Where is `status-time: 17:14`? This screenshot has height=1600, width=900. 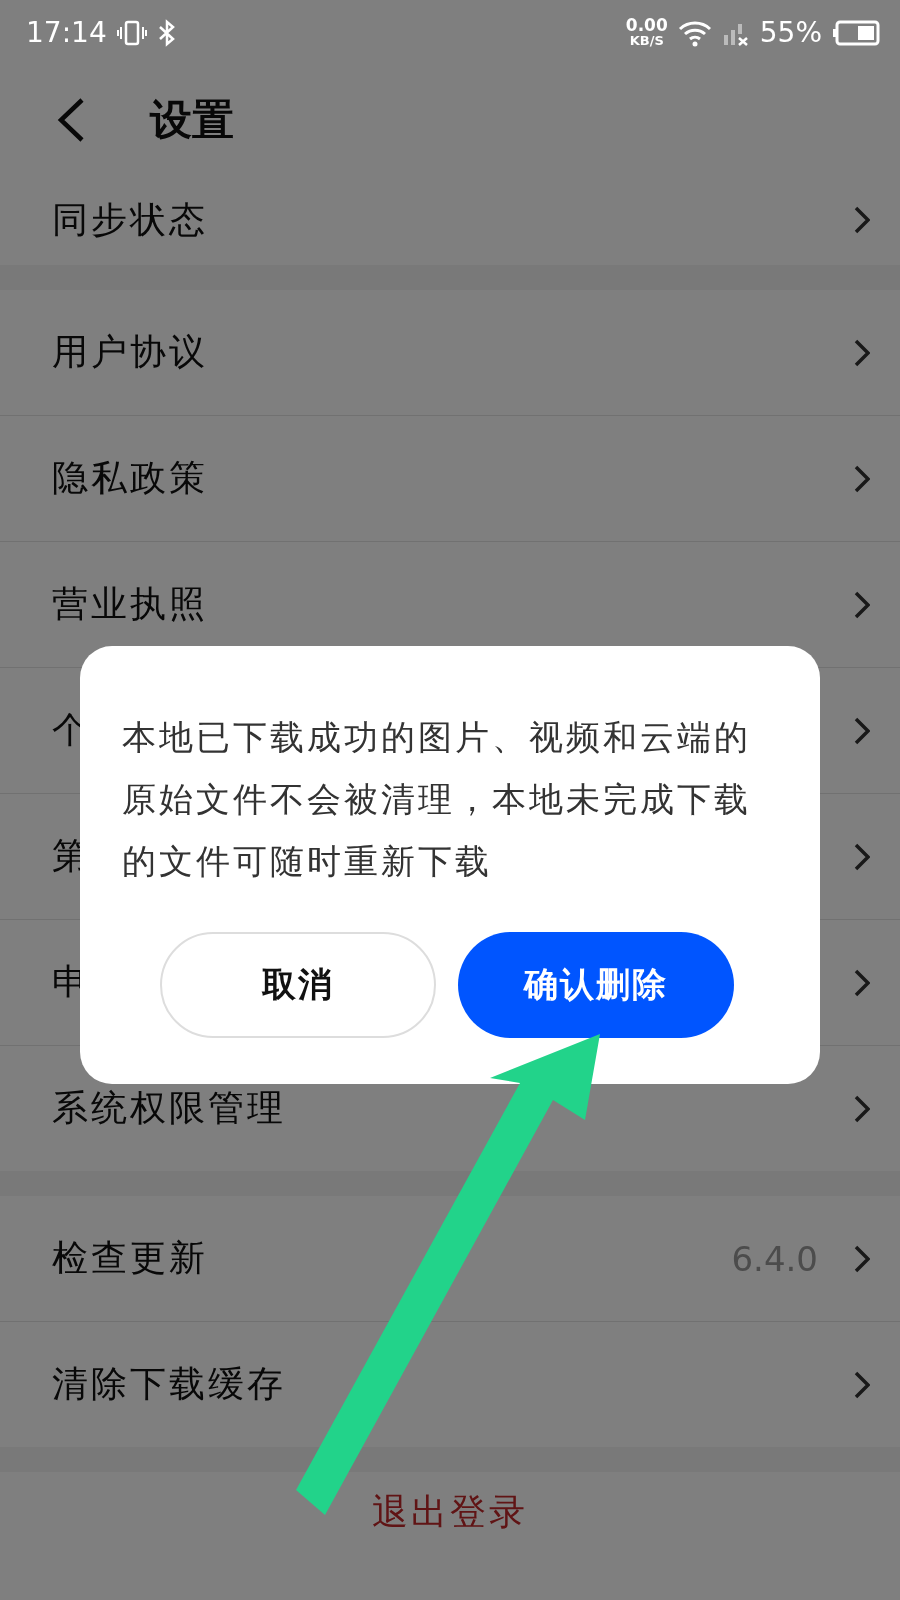
status-time: 17:14 is located at coordinates (66, 32).